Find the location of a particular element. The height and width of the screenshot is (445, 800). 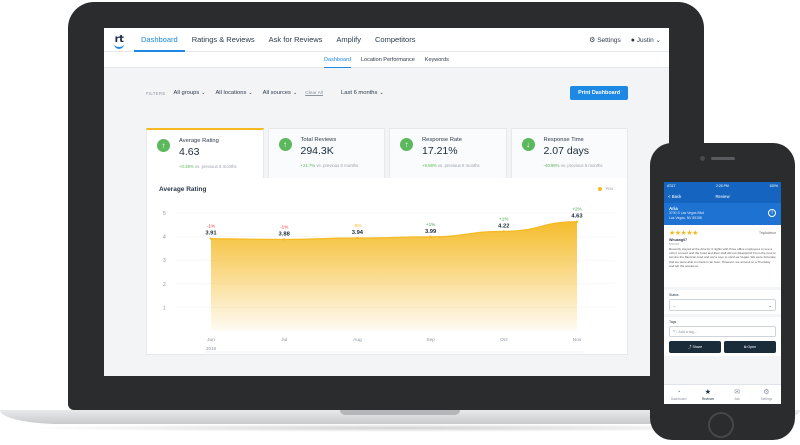

status-select: -- ⌄ is located at coordinates (722, 305).